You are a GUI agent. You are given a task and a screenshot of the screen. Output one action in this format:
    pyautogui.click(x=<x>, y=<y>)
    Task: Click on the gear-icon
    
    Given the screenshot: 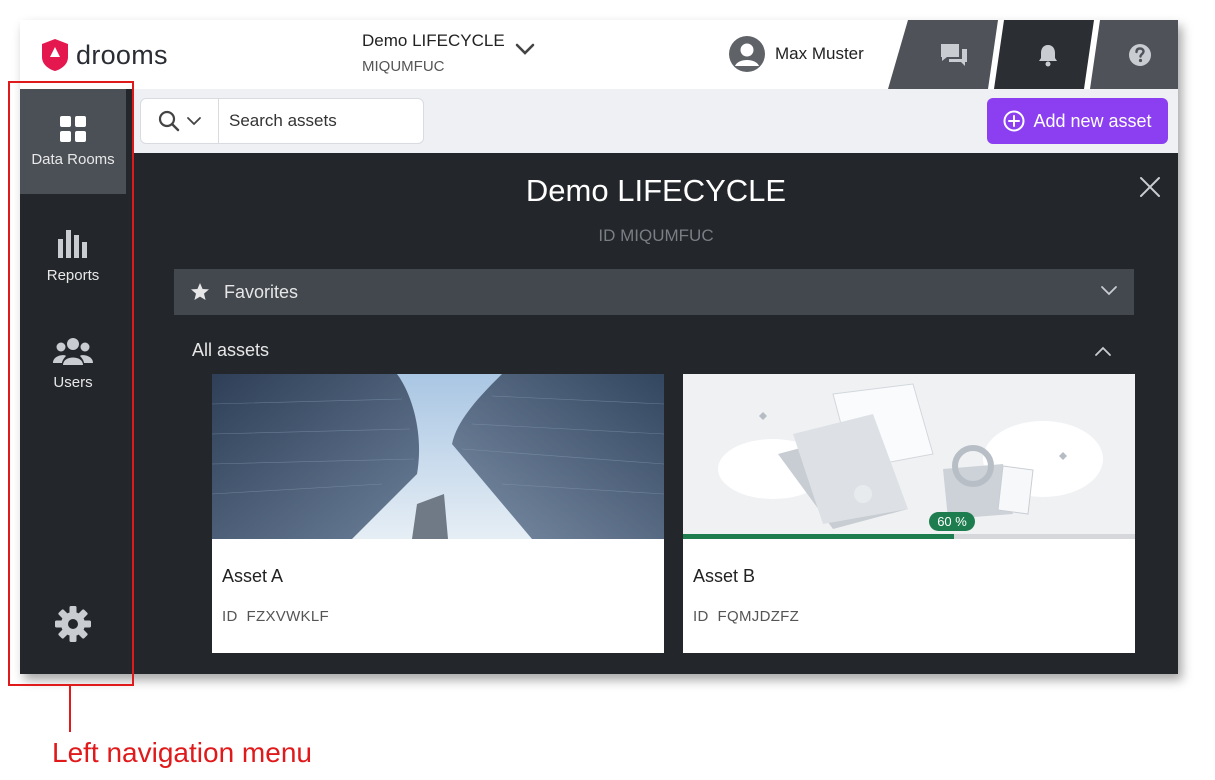 What is the action you would take?
    pyautogui.click(x=73, y=624)
    